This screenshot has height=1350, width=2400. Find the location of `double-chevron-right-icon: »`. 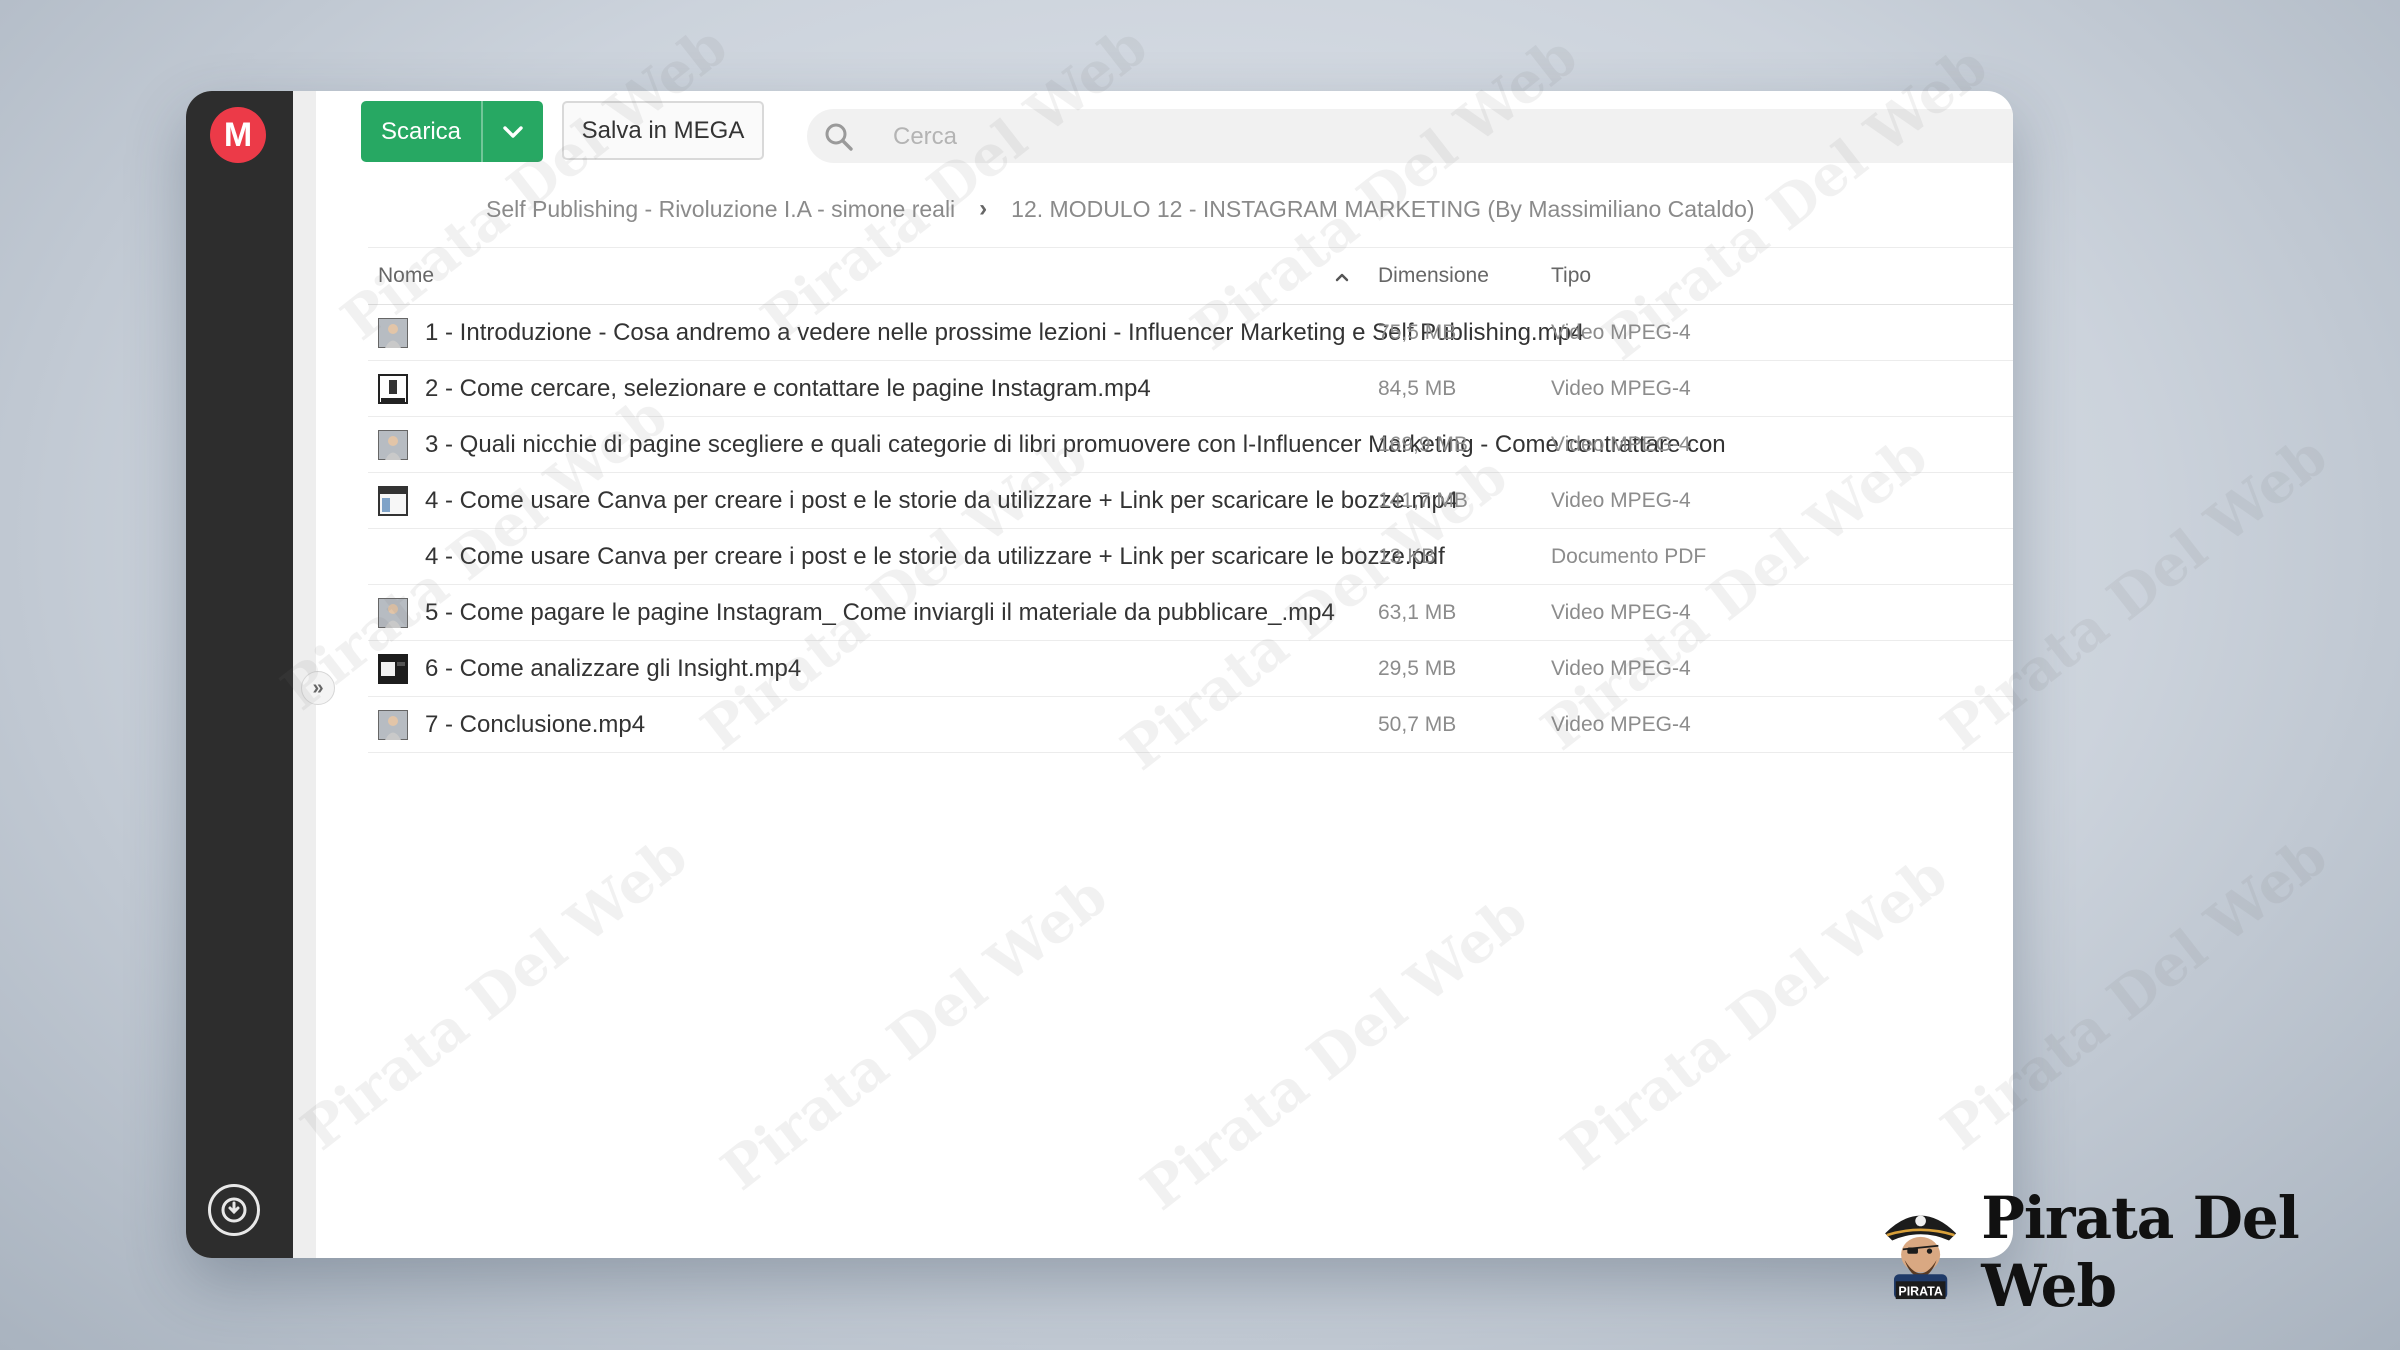

double-chevron-right-icon: » is located at coordinates (318, 687).